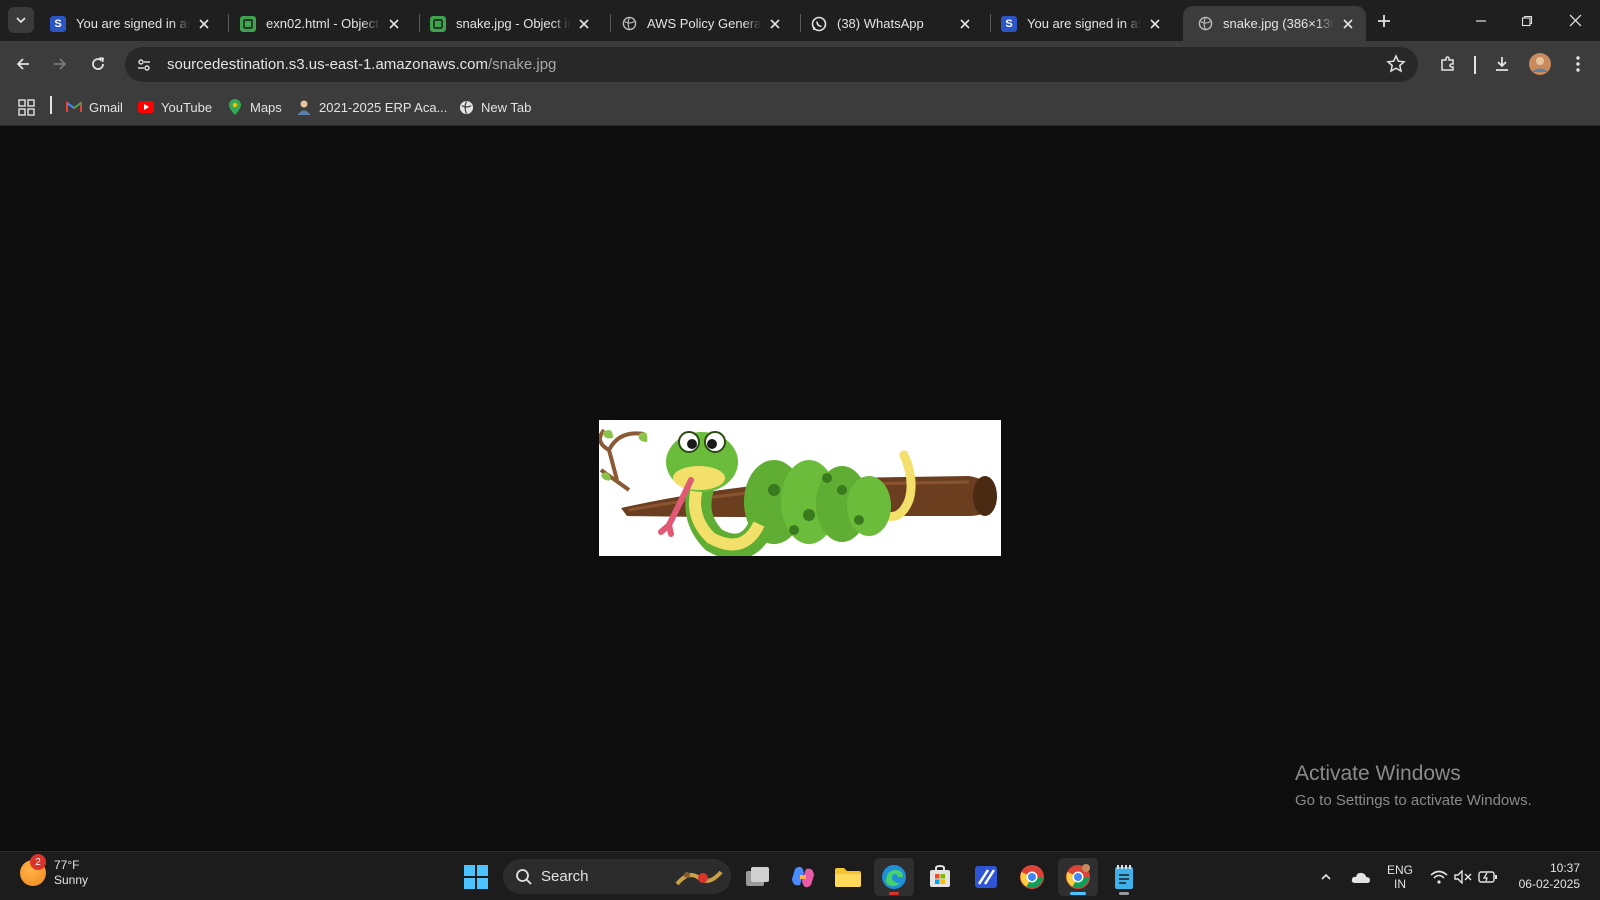 Image resolution: width=1600 pixels, height=900 pixels. Describe the element at coordinates (1396, 64) in the screenshot. I see `bookmark-star-icon` at that location.